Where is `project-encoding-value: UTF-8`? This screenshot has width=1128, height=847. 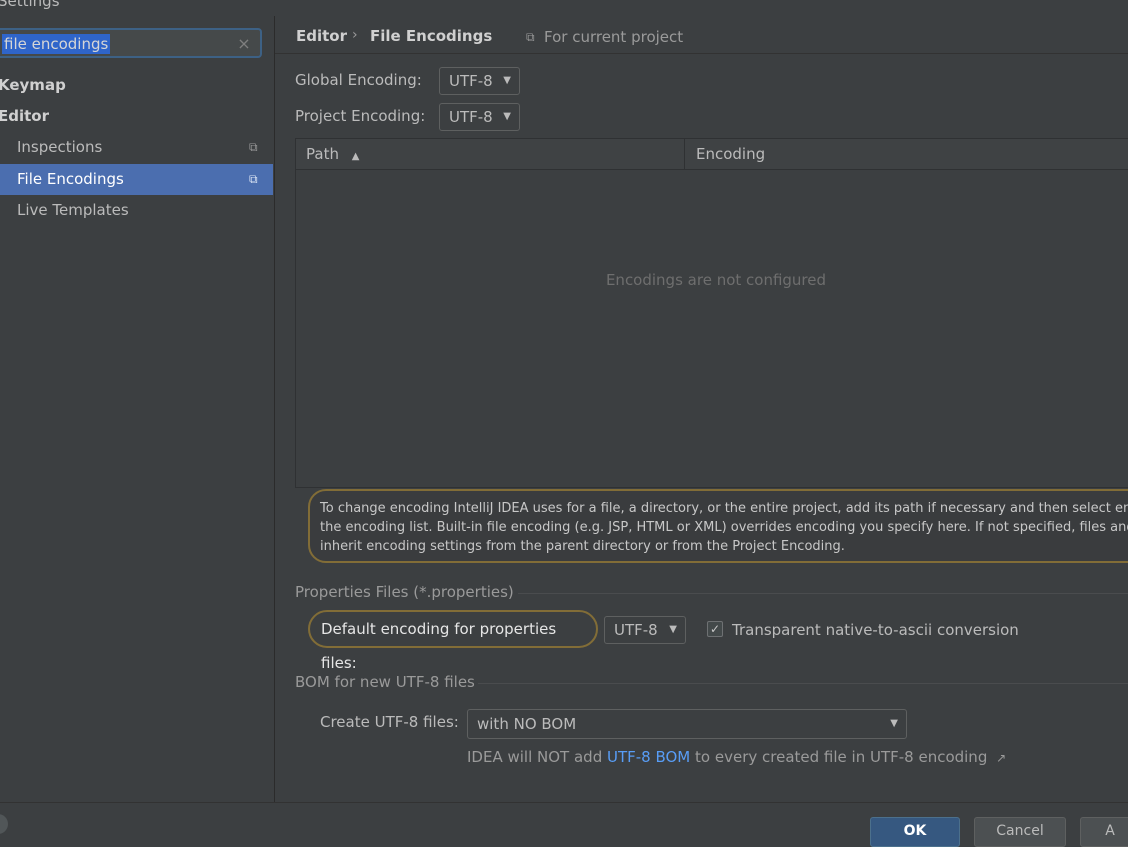
project-encoding-value: UTF-8 is located at coordinates (471, 117).